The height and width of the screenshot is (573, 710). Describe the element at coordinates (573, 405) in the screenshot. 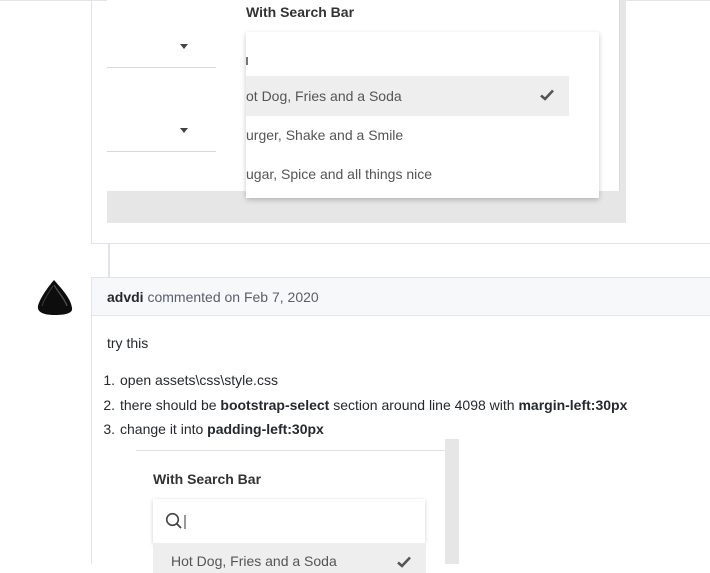

I see `list-bold: margin-left:30px` at that location.